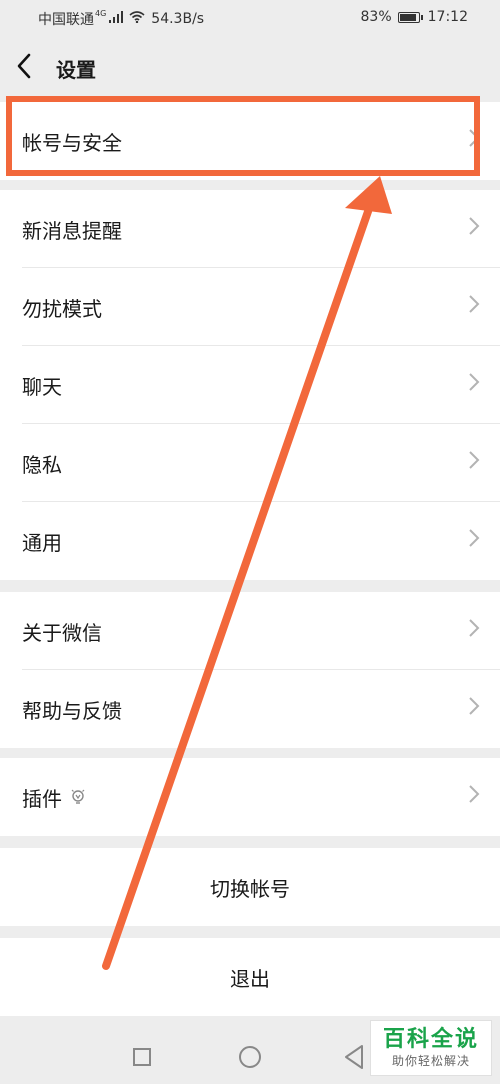 This screenshot has height=1084, width=500. What do you see at coordinates (250, 541) in the screenshot?
I see `settings-item-general: 通用` at bounding box center [250, 541].